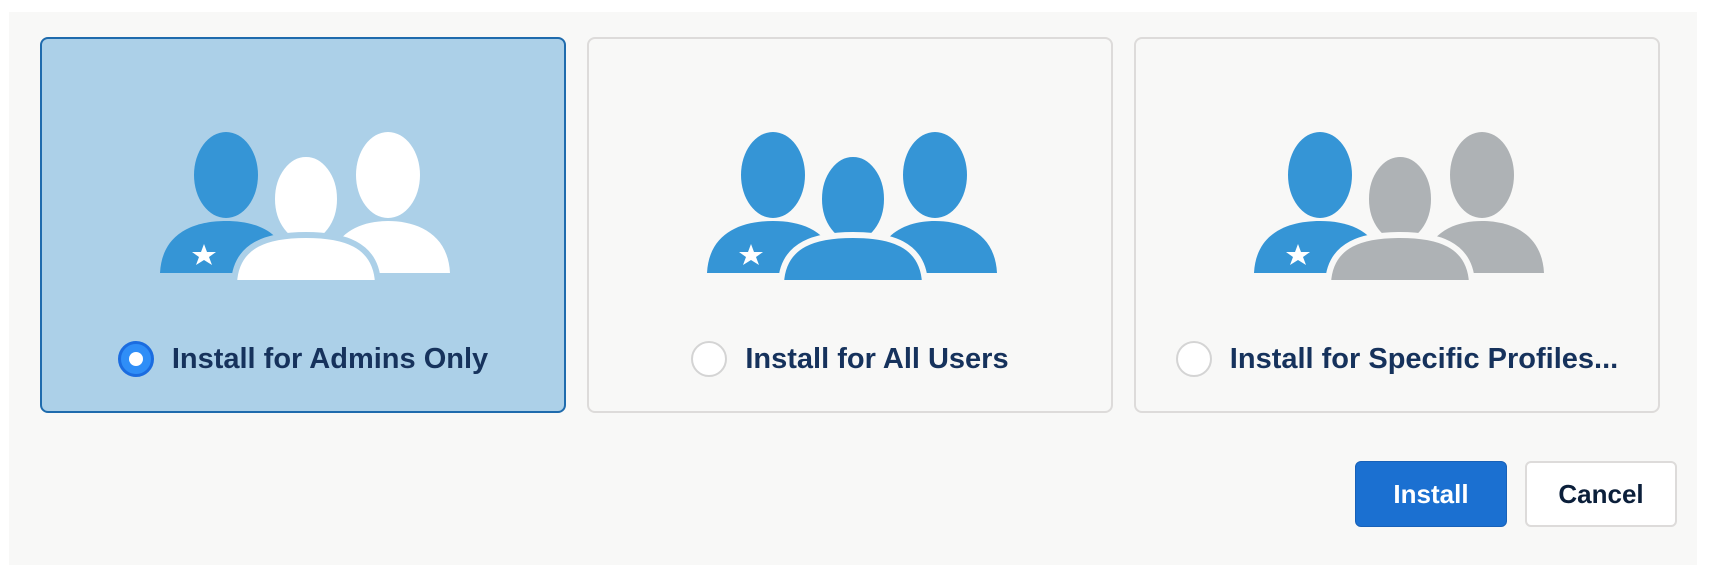 The image size is (1712, 578). I want to click on option-row: Install for Admins Only, so click(303, 359).